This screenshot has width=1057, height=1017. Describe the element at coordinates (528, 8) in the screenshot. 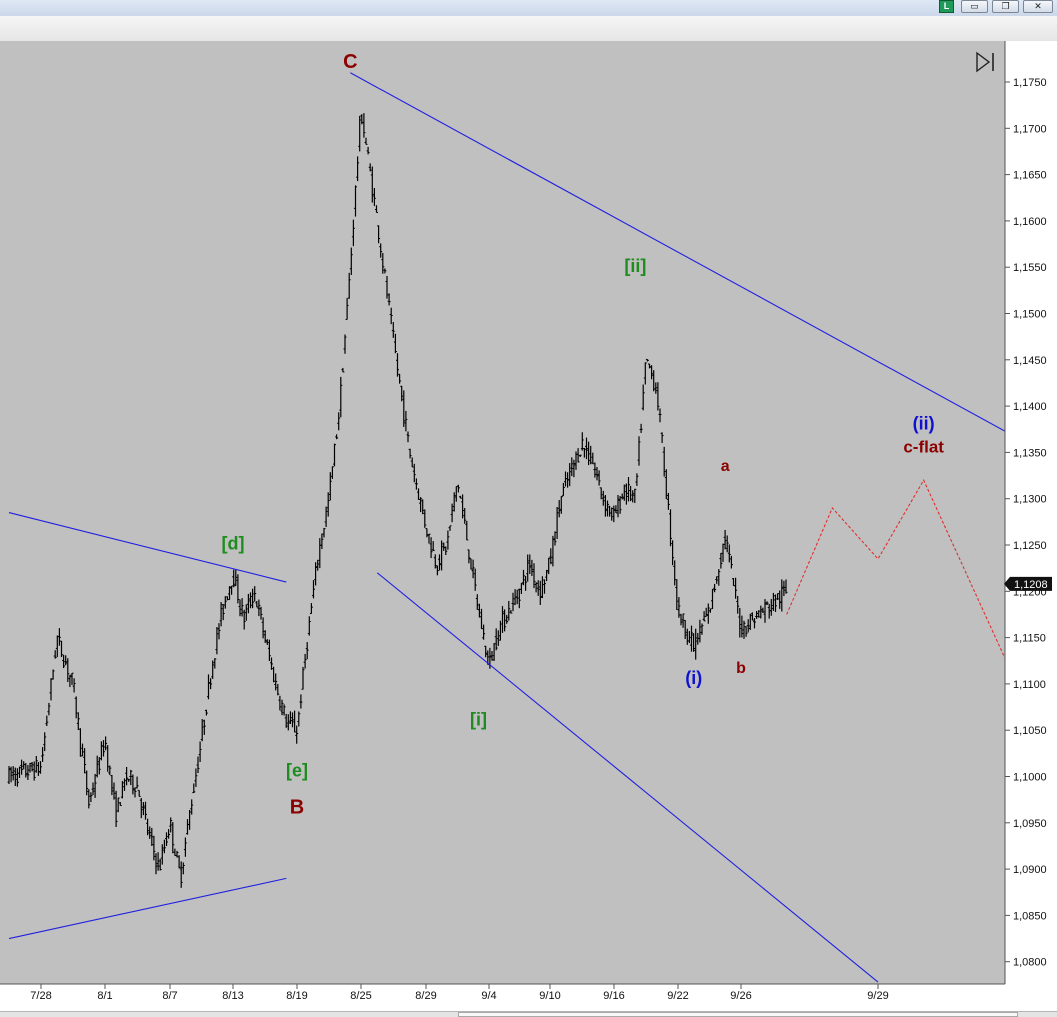

I see `window-title-bar: L ▭ ❐ ✕` at that location.